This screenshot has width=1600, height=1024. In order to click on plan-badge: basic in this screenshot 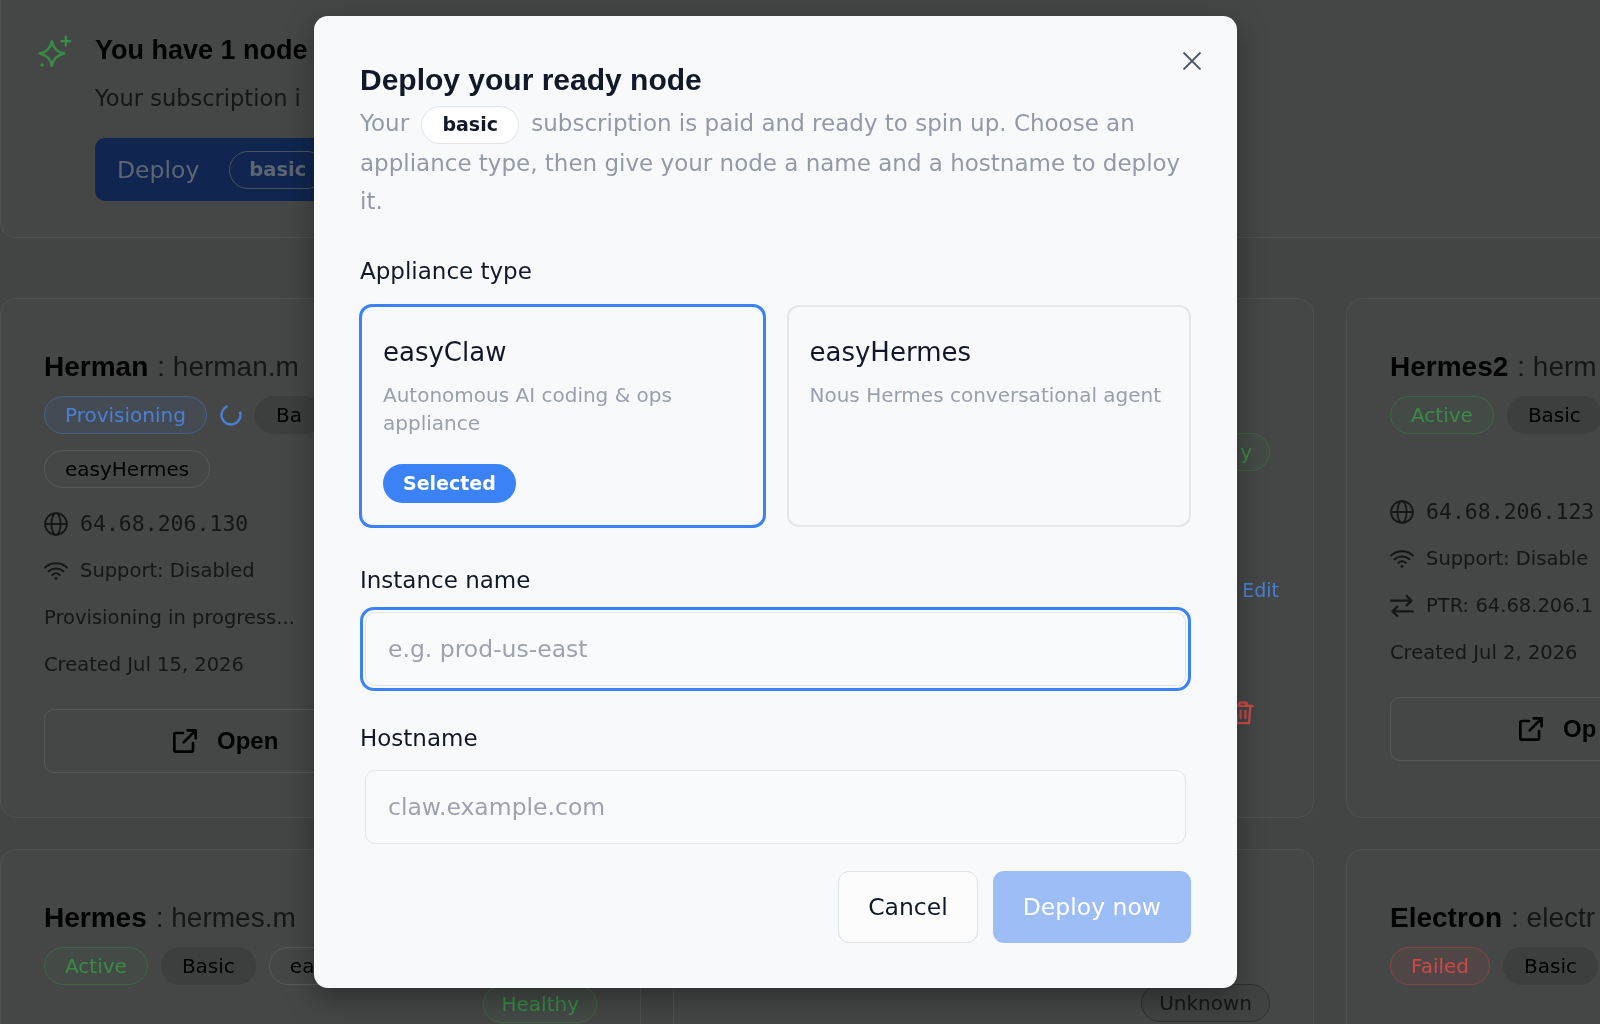, I will do `click(470, 124)`.